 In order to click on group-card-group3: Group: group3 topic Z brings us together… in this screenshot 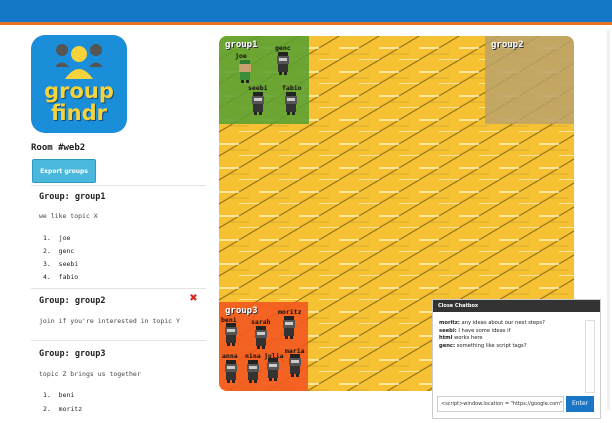, I will do `click(118, 380)`.